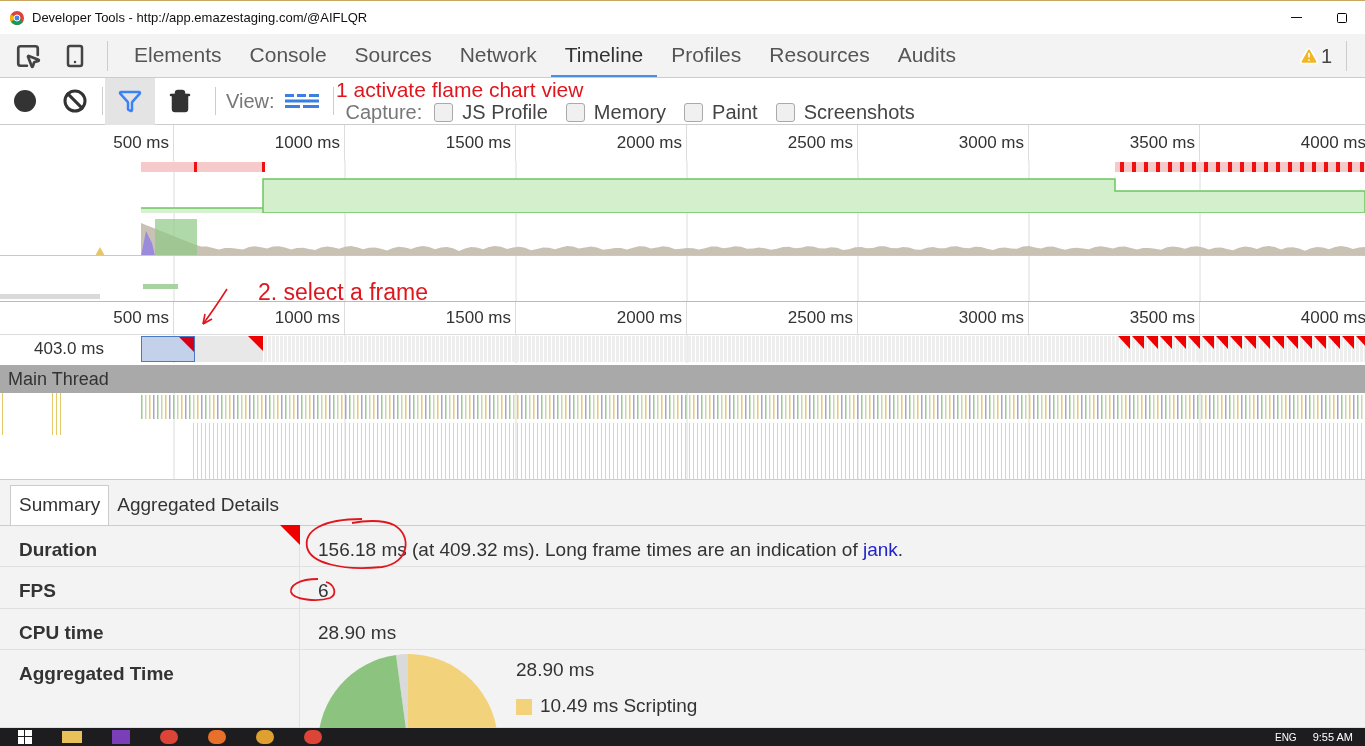 The height and width of the screenshot is (746, 1365). I want to click on jank-link: jank, so click(880, 549).